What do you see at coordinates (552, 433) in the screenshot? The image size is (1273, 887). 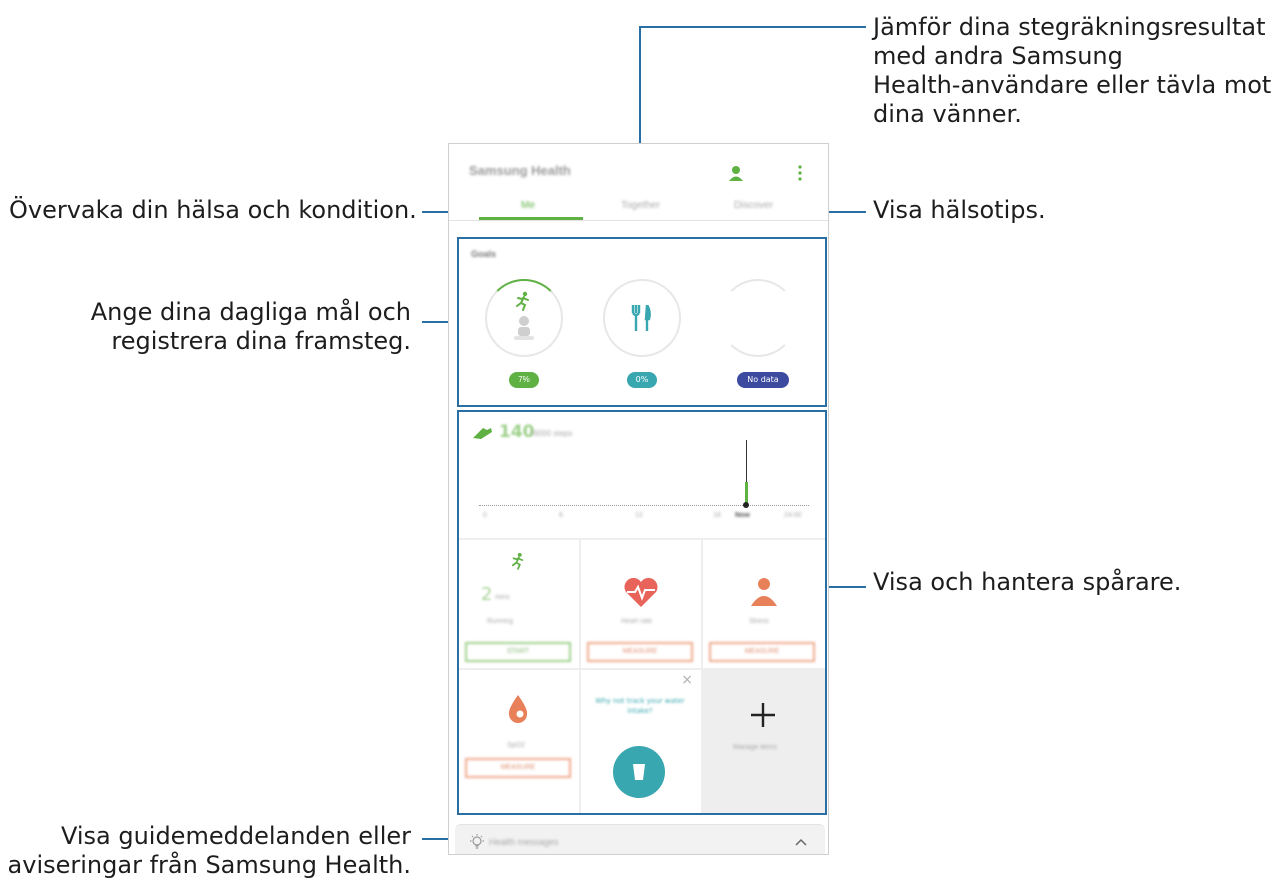 I see `steps-unit: /6000 steps` at bounding box center [552, 433].